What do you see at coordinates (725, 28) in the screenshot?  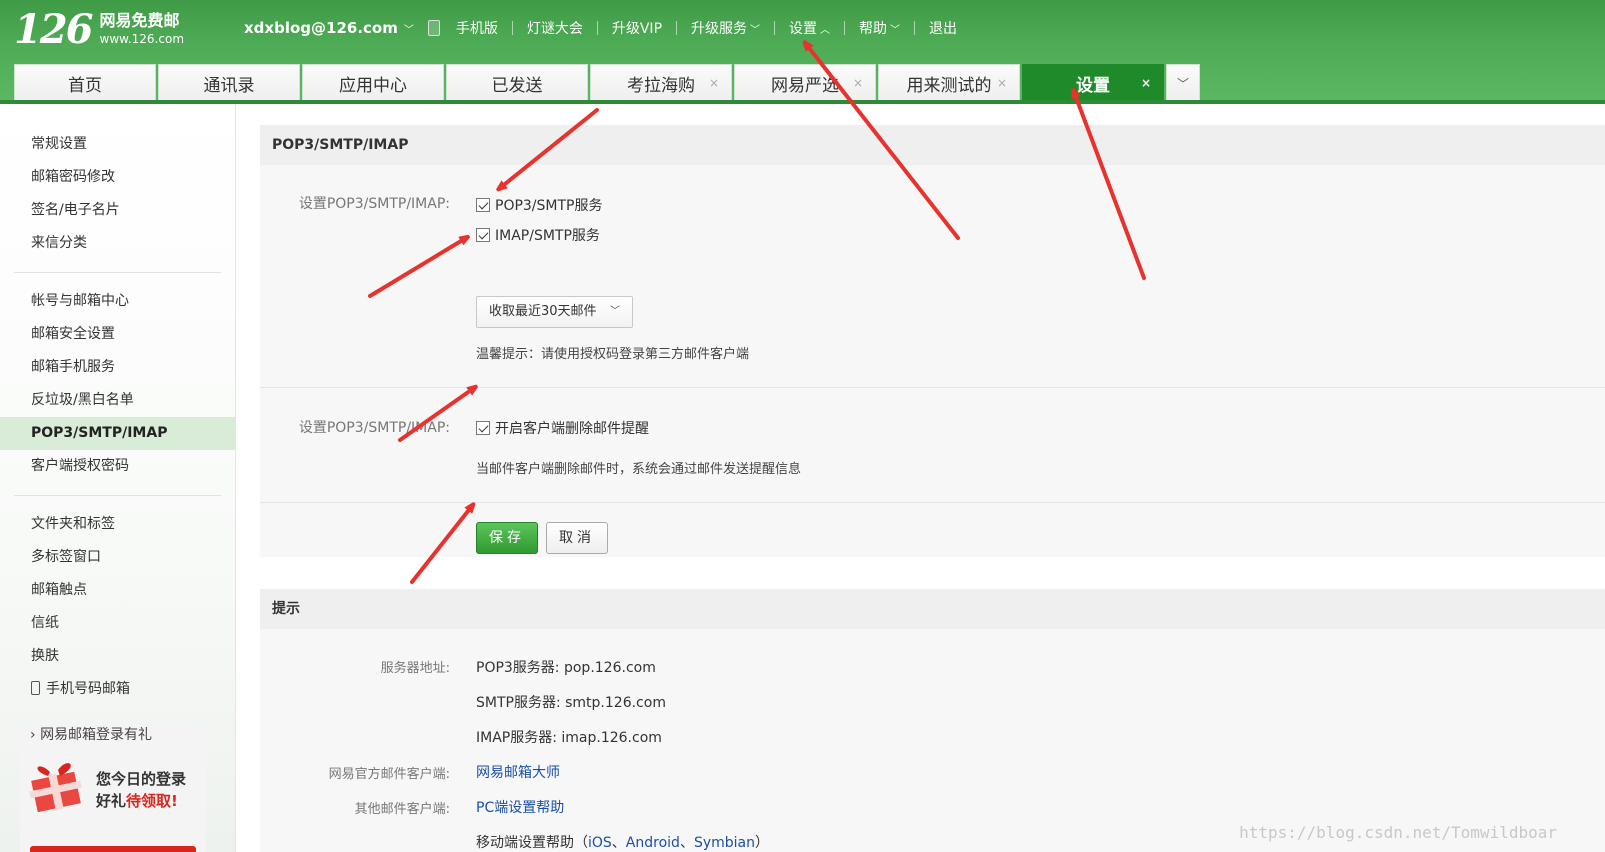 I see `link-upgrade-service: 升级服务 ﹀` at bounding box center [725, 28].